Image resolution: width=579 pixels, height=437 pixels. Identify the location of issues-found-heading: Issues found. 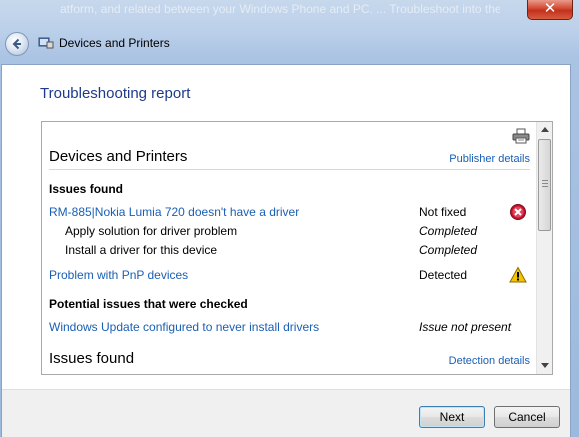
(86, 189).